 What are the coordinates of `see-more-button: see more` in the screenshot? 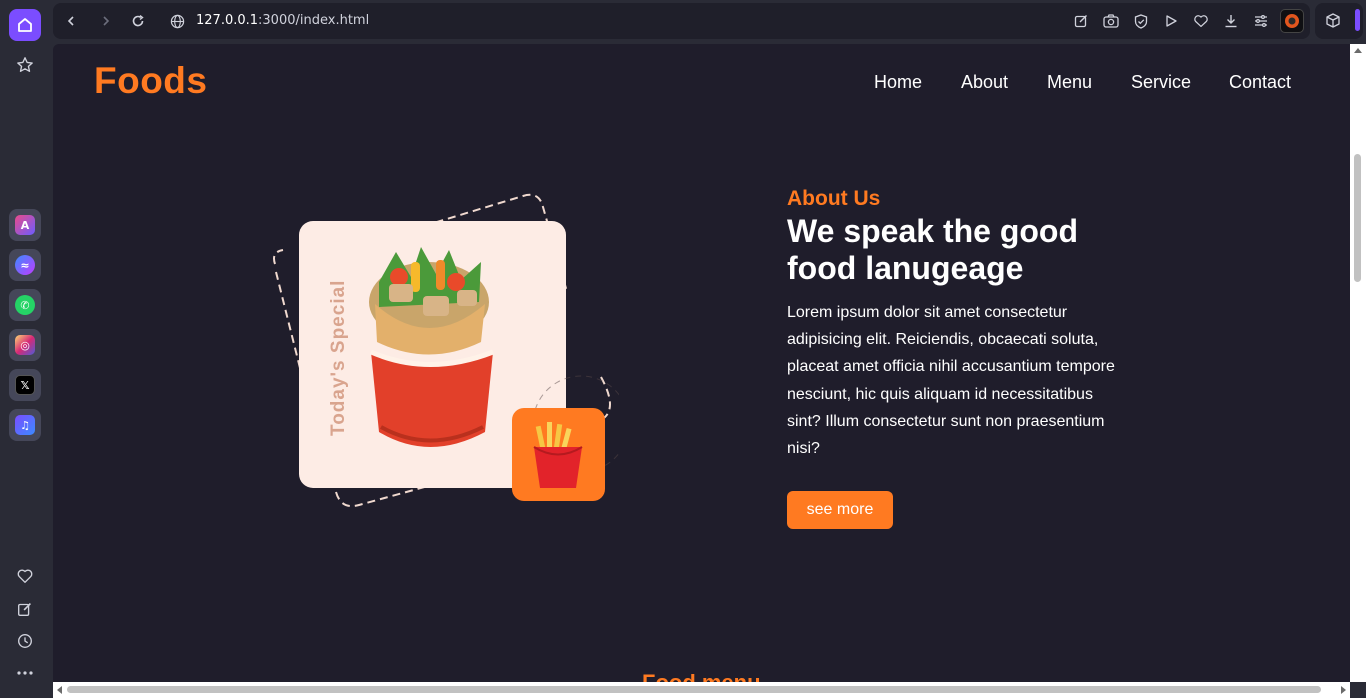 It's located at (840, 510).